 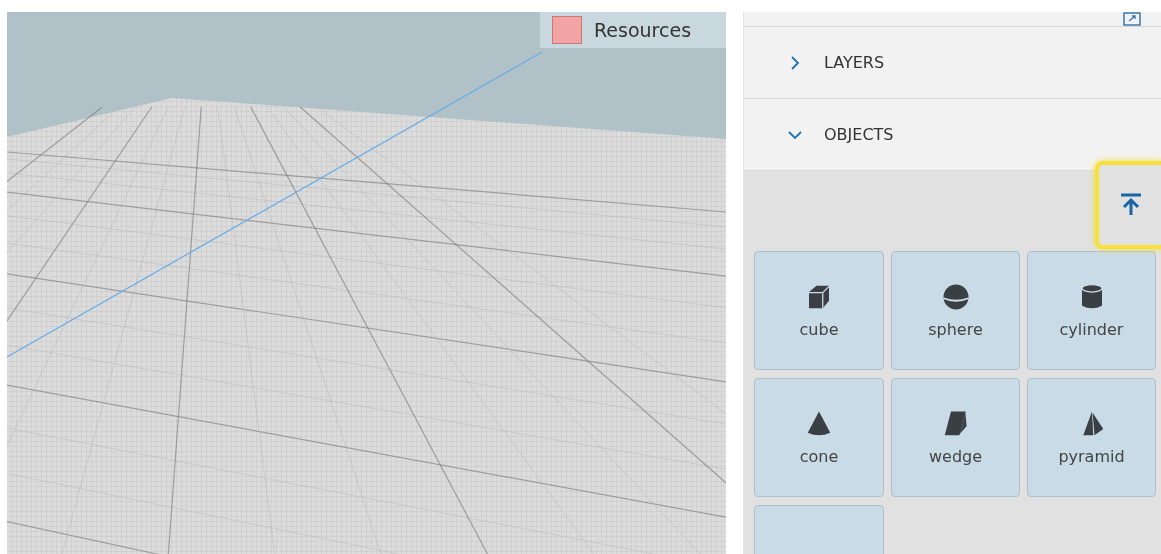 I want to click on object-tile: sphere, so click(x=955, y=310).